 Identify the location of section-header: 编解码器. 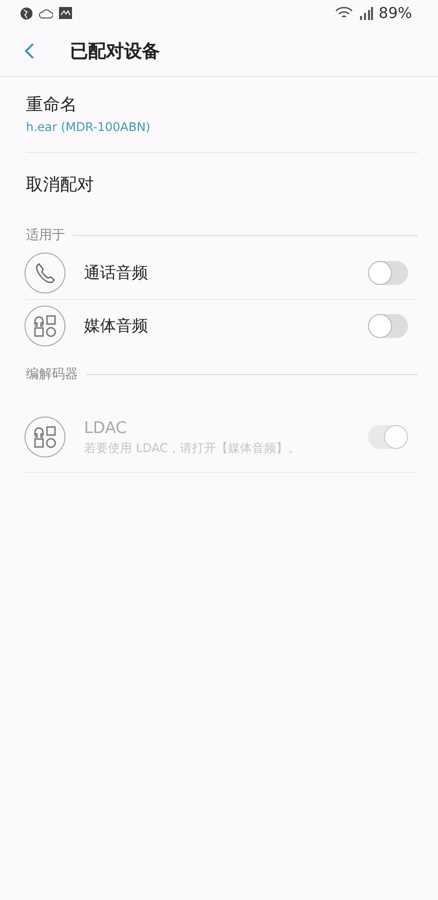
(52, 374).